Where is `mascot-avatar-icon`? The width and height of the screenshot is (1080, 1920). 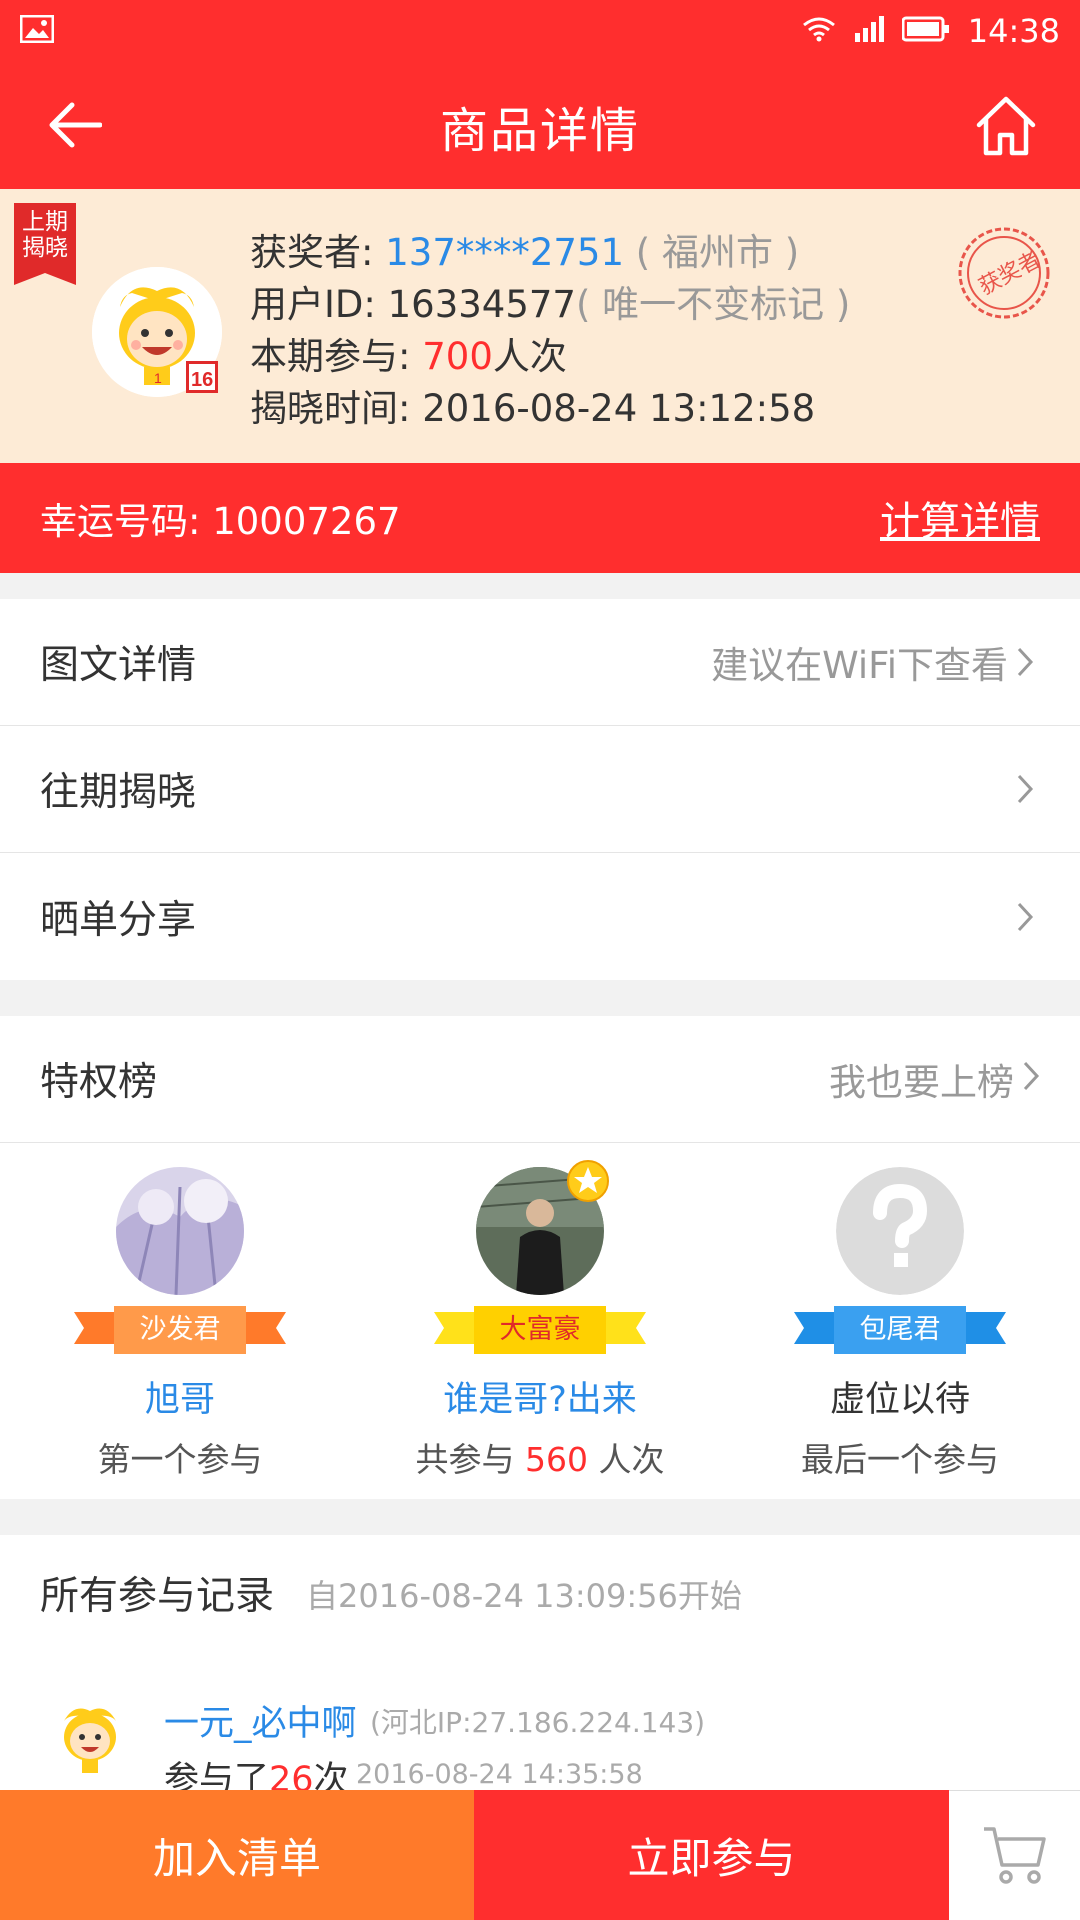
mascot-avatar-icon is located at coordinates (90, 1740).